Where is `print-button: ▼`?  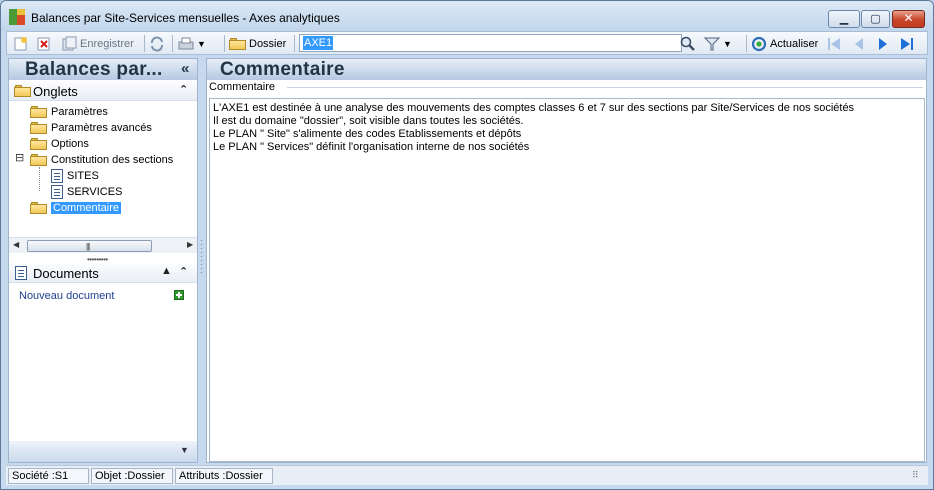
print-button: ▼ is located at coordinates (192, 43).